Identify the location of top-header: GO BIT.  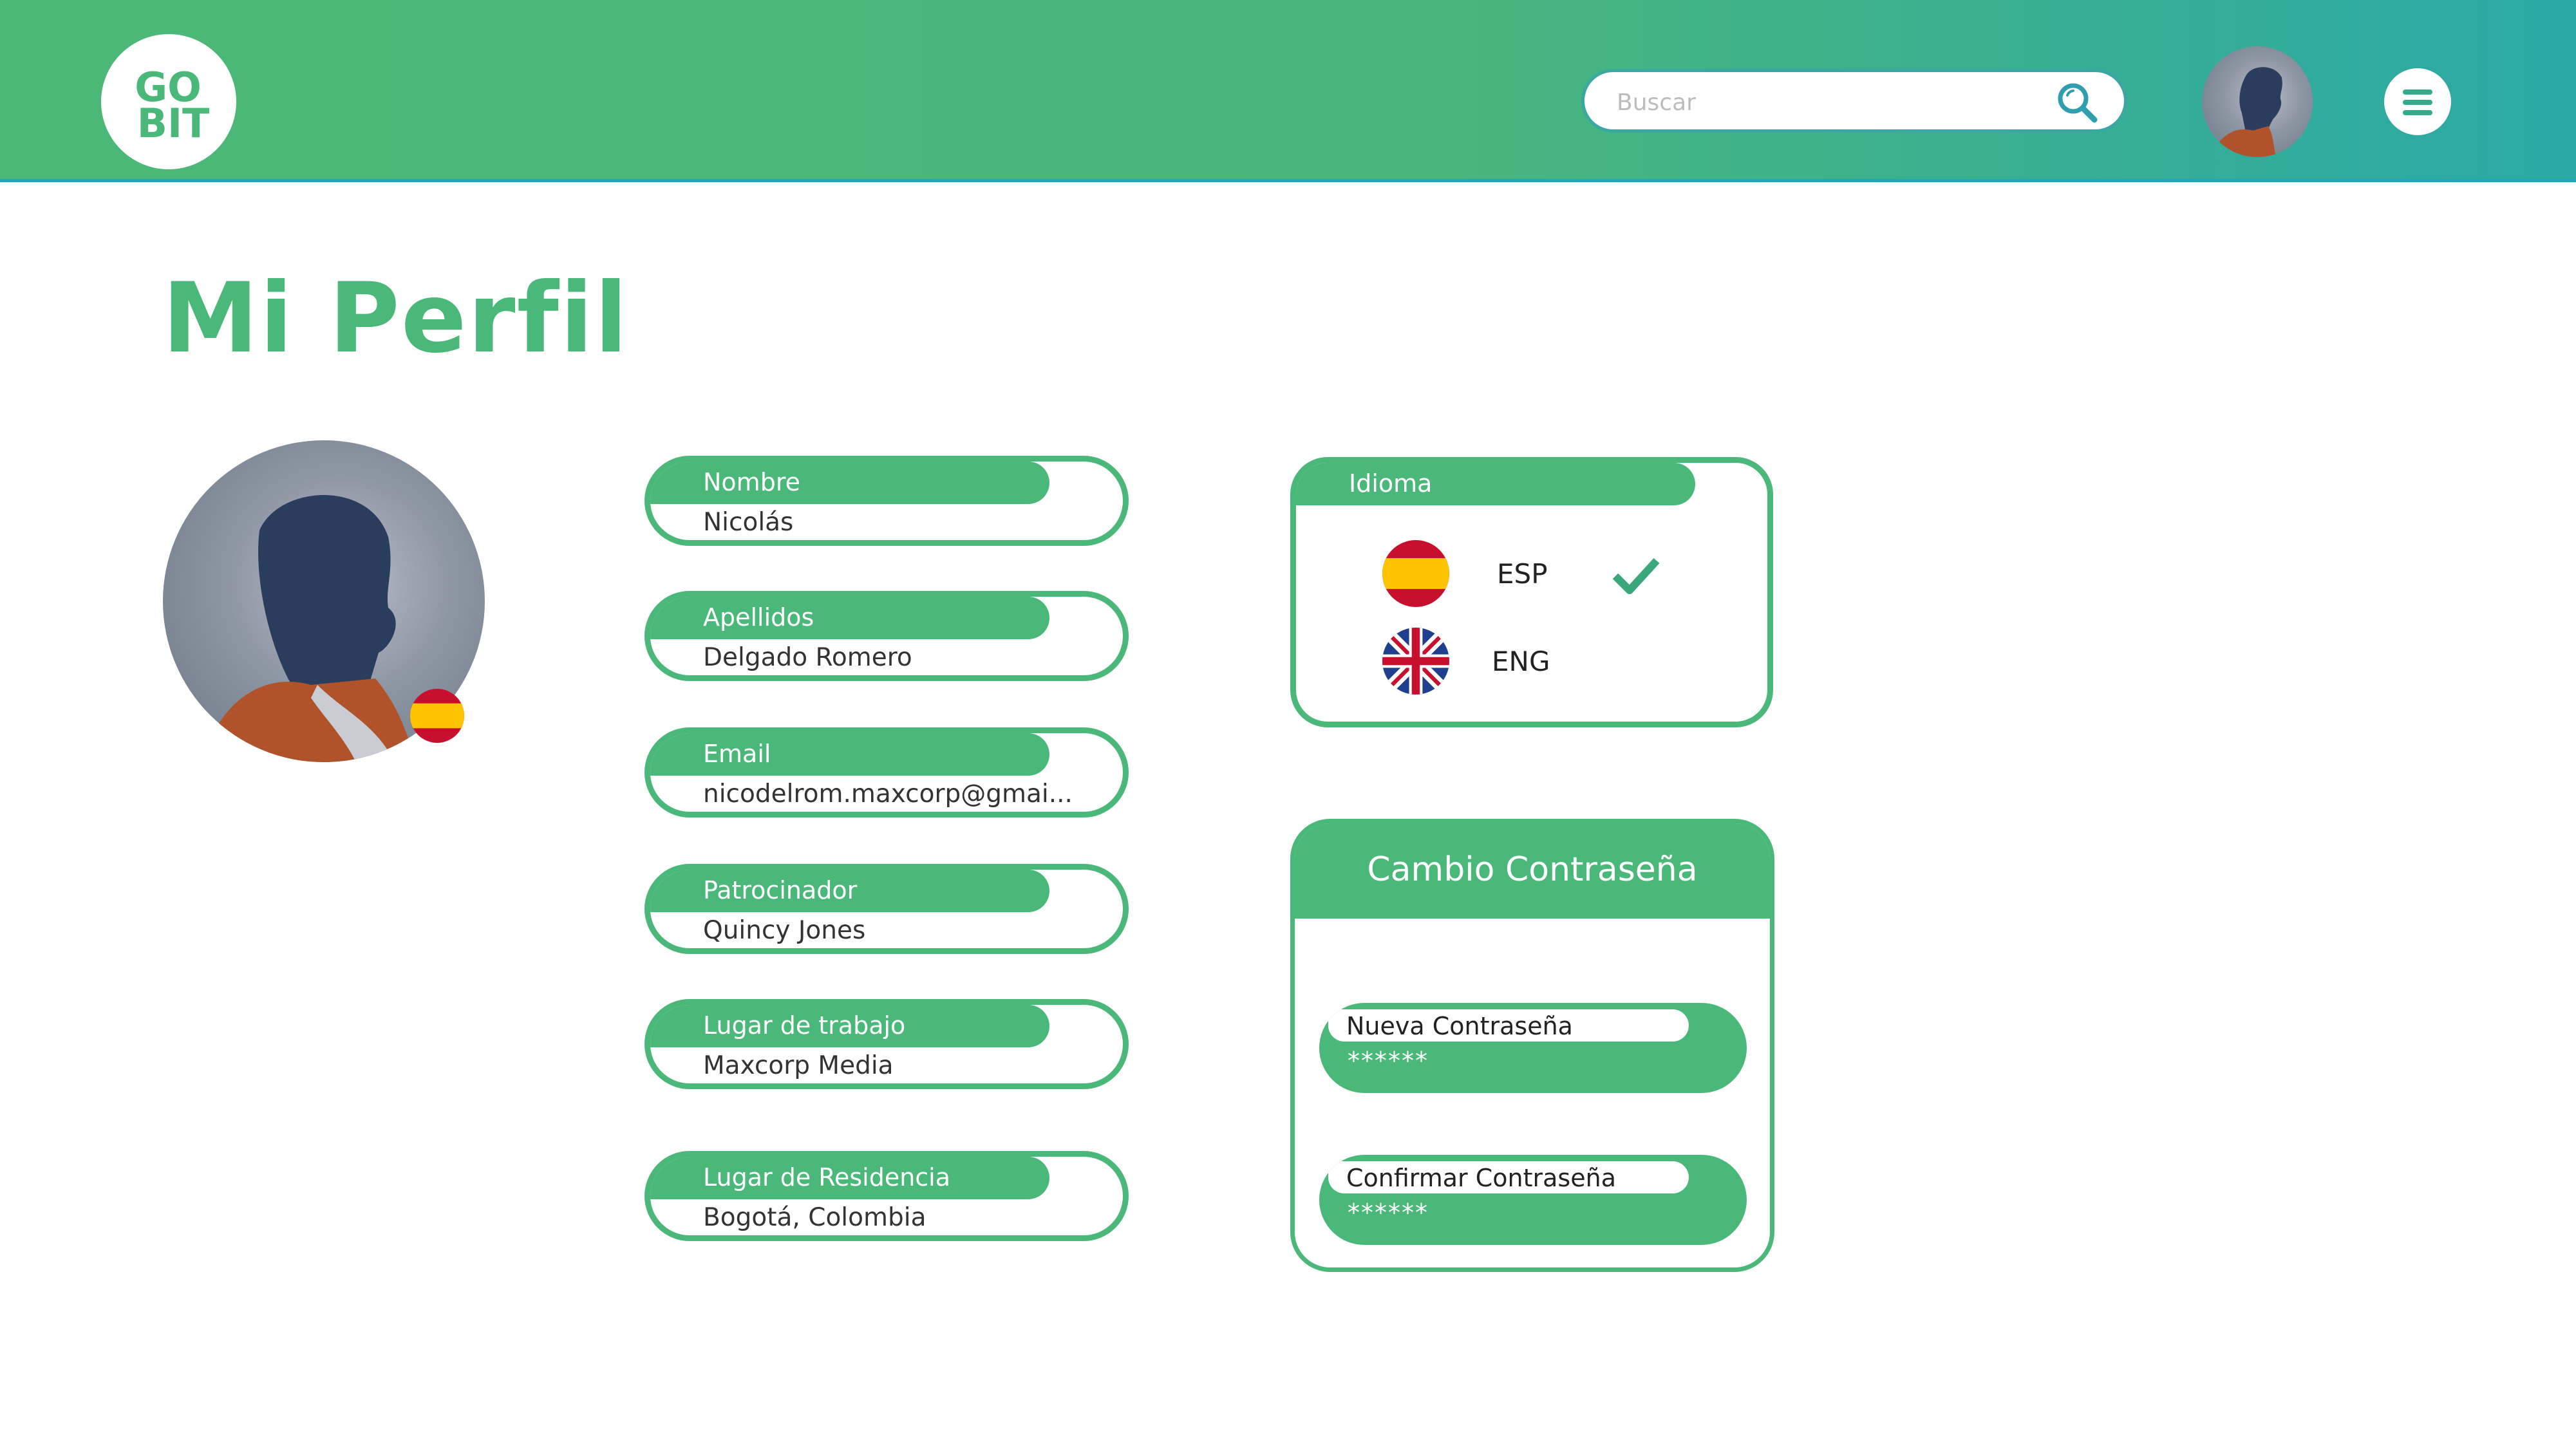
(1288, 91).